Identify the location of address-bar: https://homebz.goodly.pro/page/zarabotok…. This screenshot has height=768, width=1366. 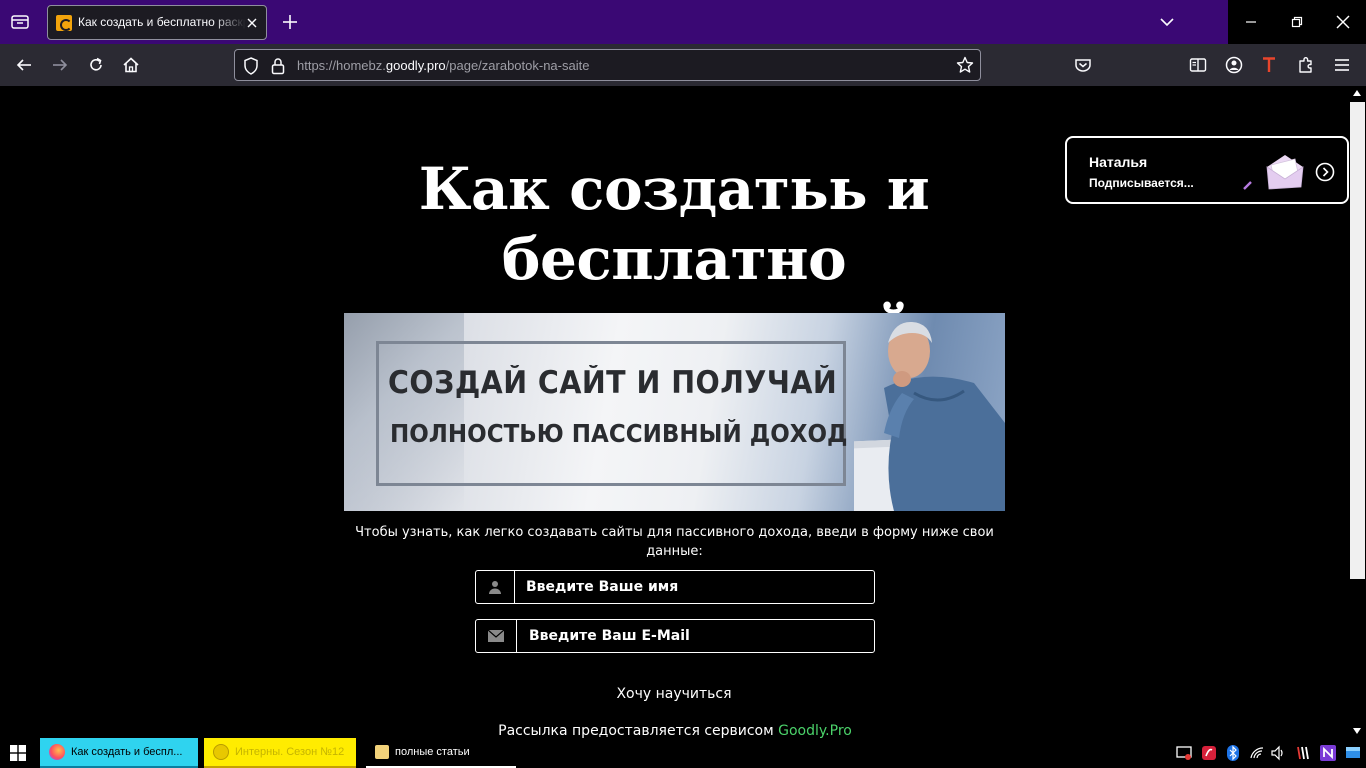
(607, 65).